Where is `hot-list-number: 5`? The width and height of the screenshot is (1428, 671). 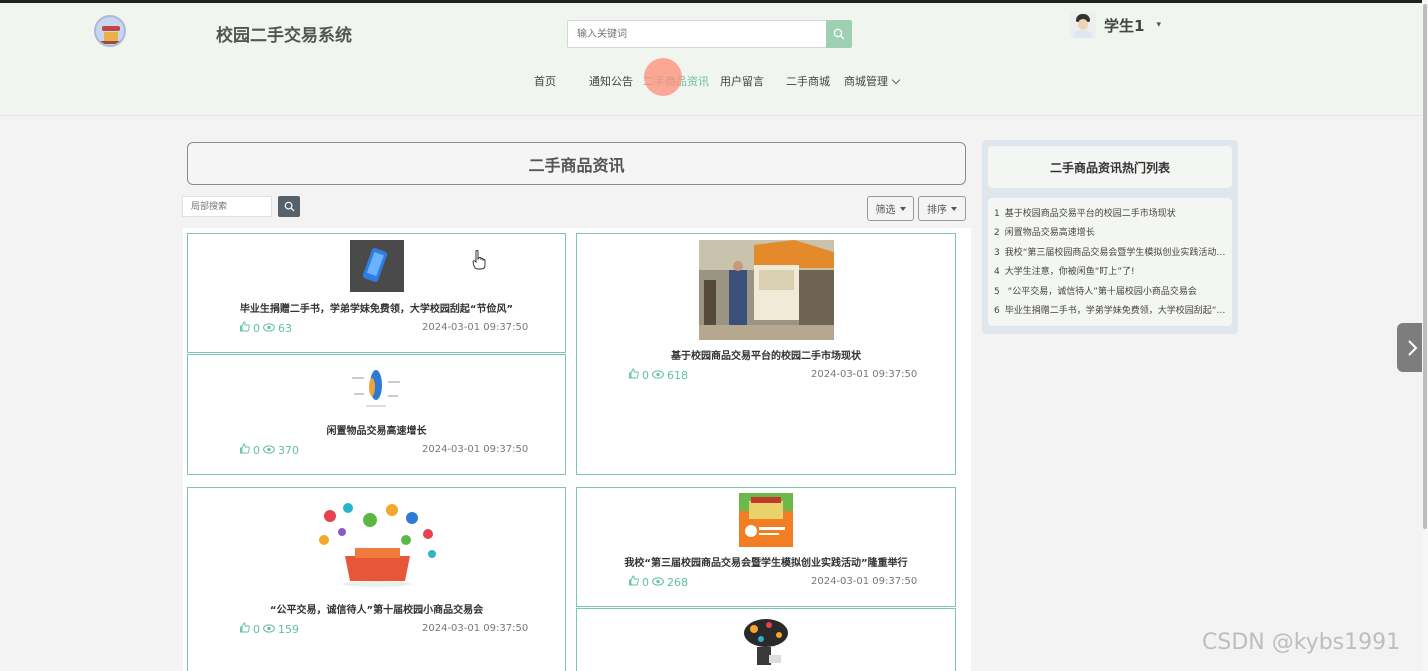 hot-list-number: 5 is located at coordinates (997, 291).